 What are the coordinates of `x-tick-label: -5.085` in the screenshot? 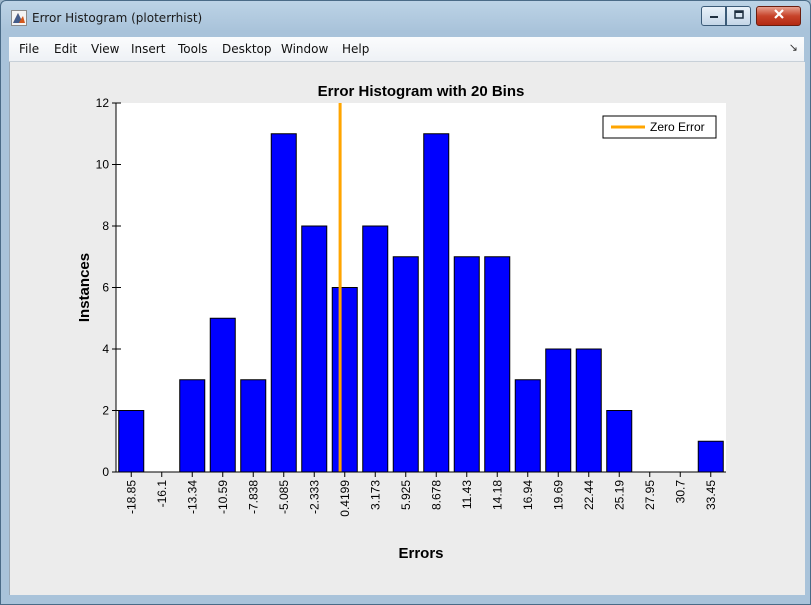 It's located at (284, 497).